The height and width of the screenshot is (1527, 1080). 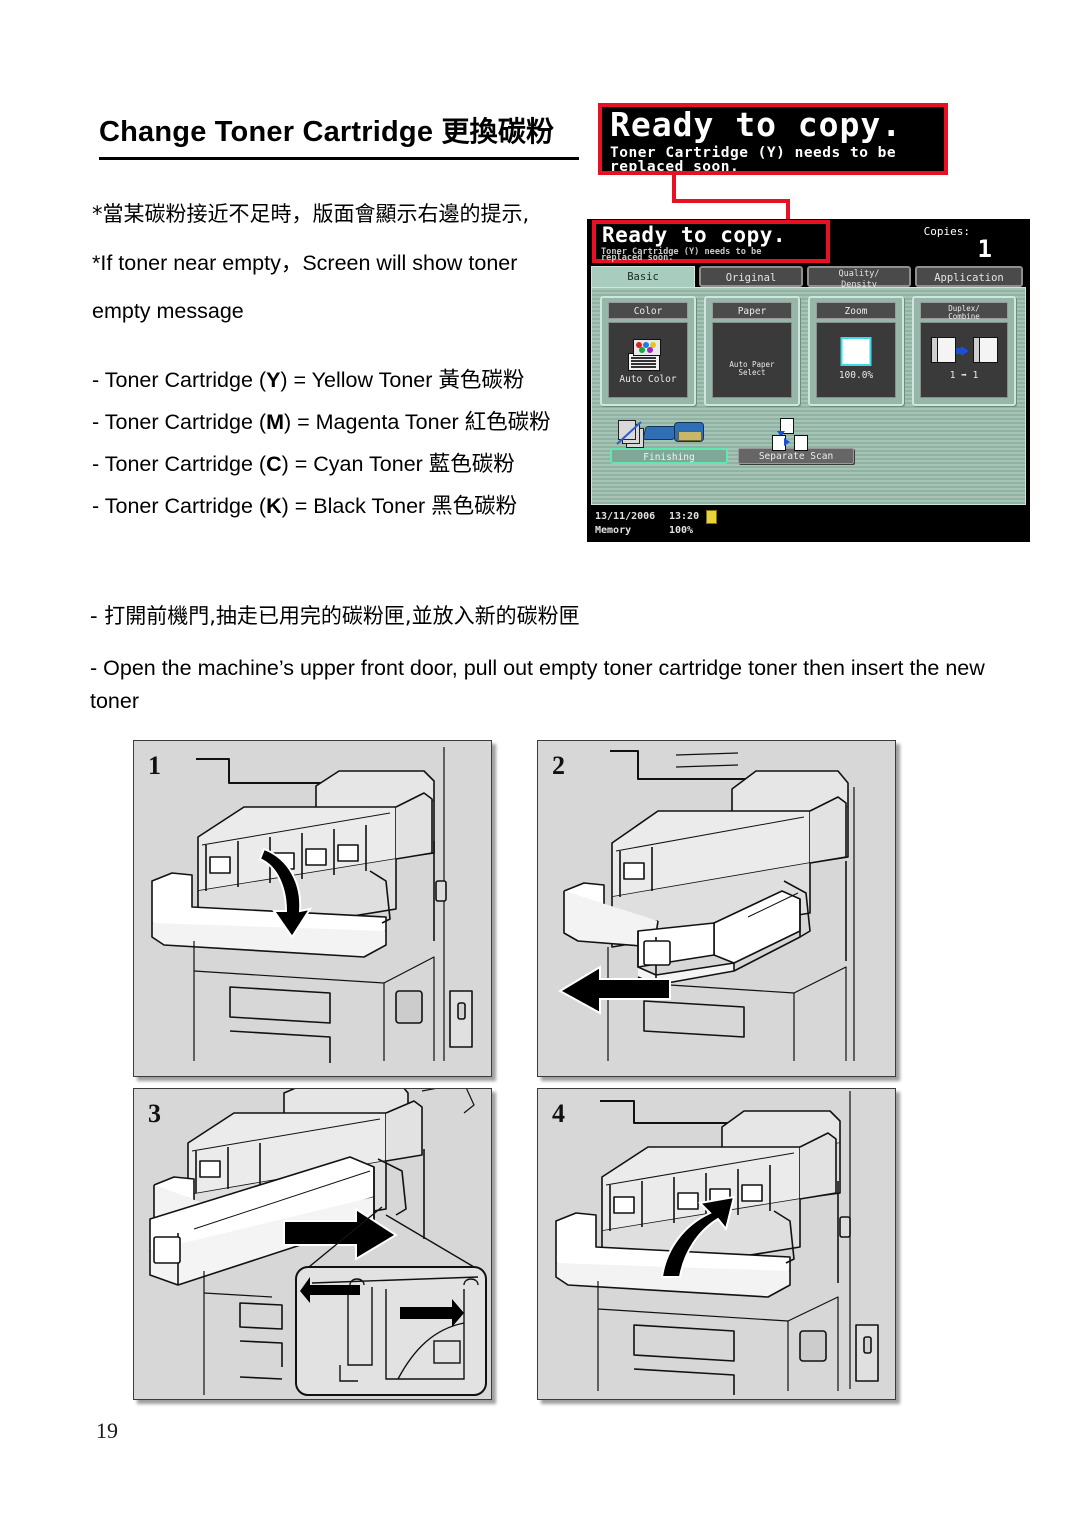 What do you see at coordinates (788, 210) in the screenshot?
I see `callout-connector-drop` at bounding box center [788, 210].